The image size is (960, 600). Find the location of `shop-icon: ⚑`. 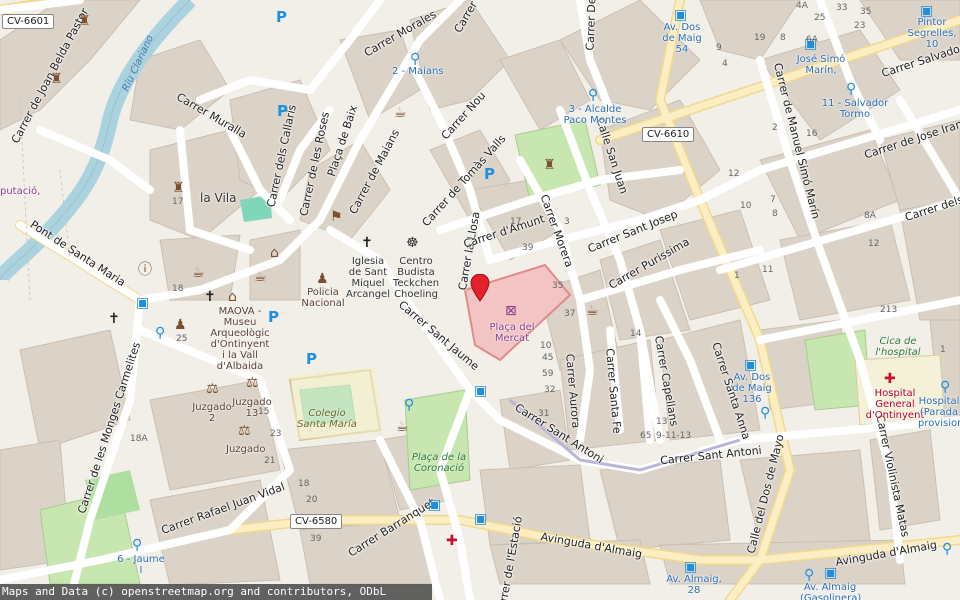

shop-icon: ⚑ is located at coordinates (336, 217).